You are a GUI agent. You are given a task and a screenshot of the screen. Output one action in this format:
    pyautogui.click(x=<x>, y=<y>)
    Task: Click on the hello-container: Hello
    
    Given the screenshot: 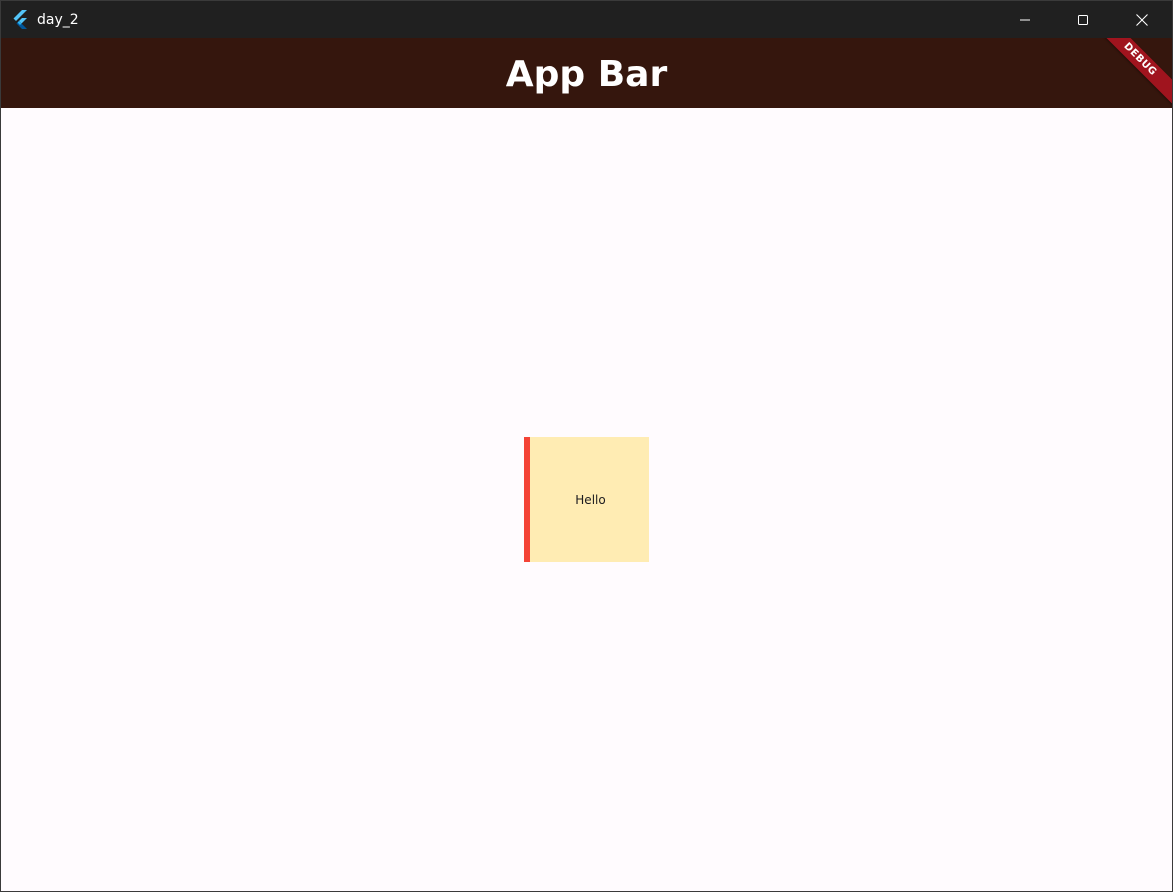 What is the action you would take?
    pyautogui.click(x=586, y=499)
    